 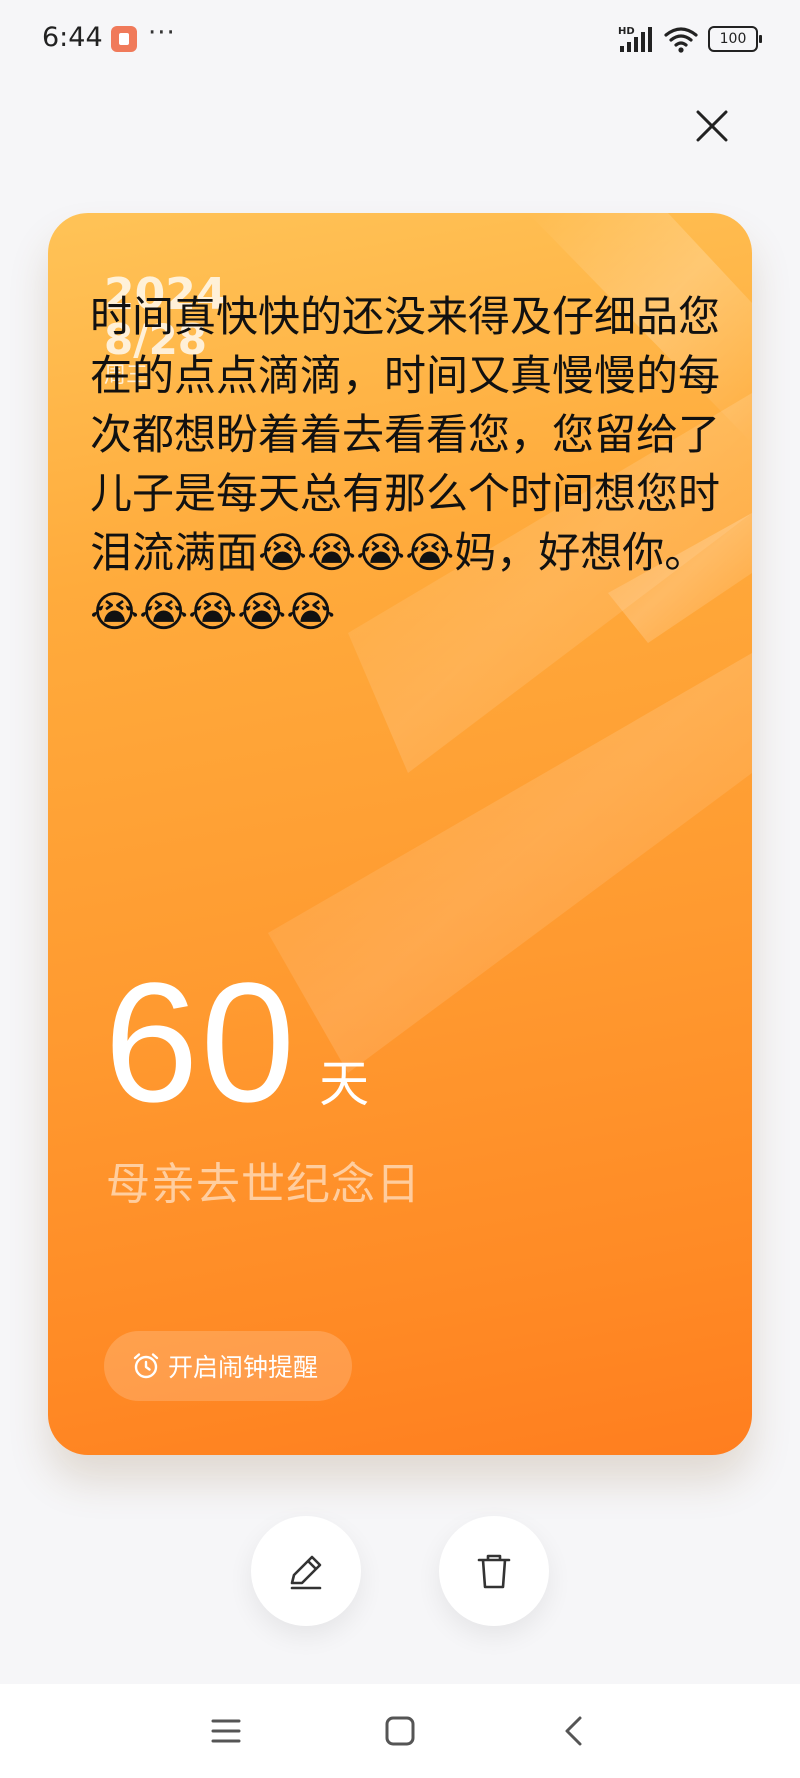 What do you see at coordinates (243, 1367) in the screenshot?
I see `alarm-button-label: 开启闹钟提醒` at bounding box center [243, 1367].